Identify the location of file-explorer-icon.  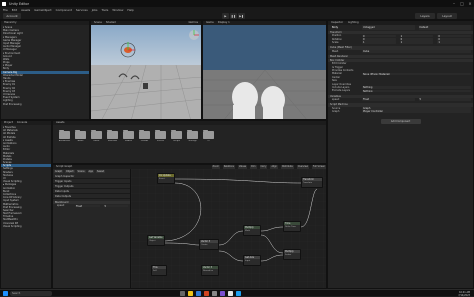
(190, 293).